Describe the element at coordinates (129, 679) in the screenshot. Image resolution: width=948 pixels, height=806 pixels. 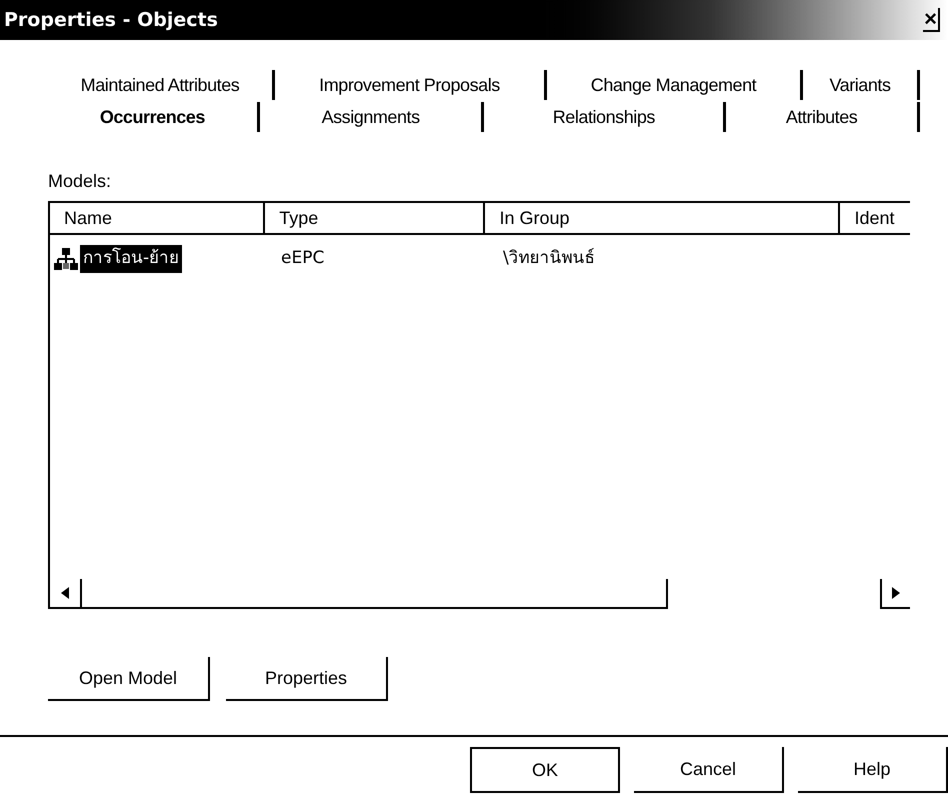
I see `action-button: Open Model` at that location.